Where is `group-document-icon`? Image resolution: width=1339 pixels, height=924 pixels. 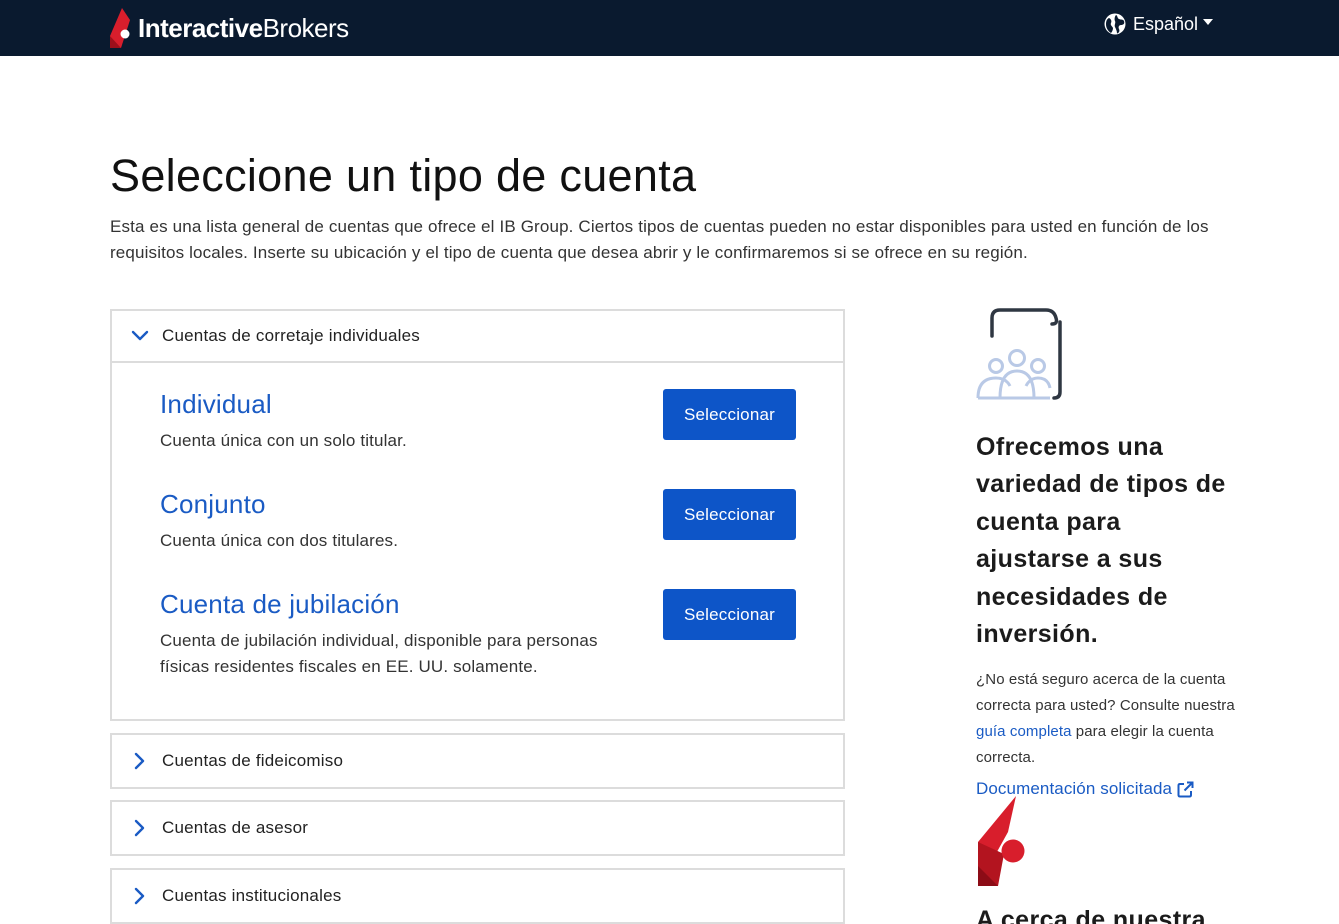
group-document-icon is located at coordinates (1019, 354).